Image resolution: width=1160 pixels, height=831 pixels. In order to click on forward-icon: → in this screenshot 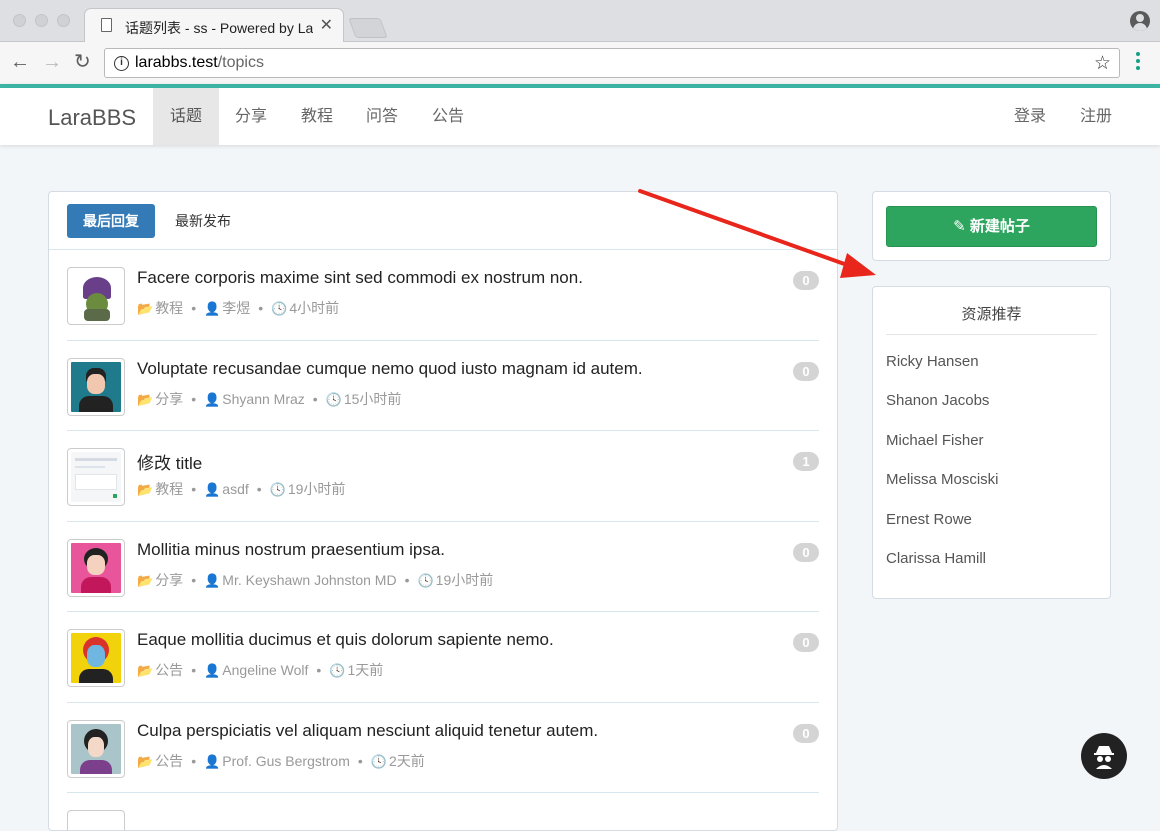, I will do `click(52, 62)`.